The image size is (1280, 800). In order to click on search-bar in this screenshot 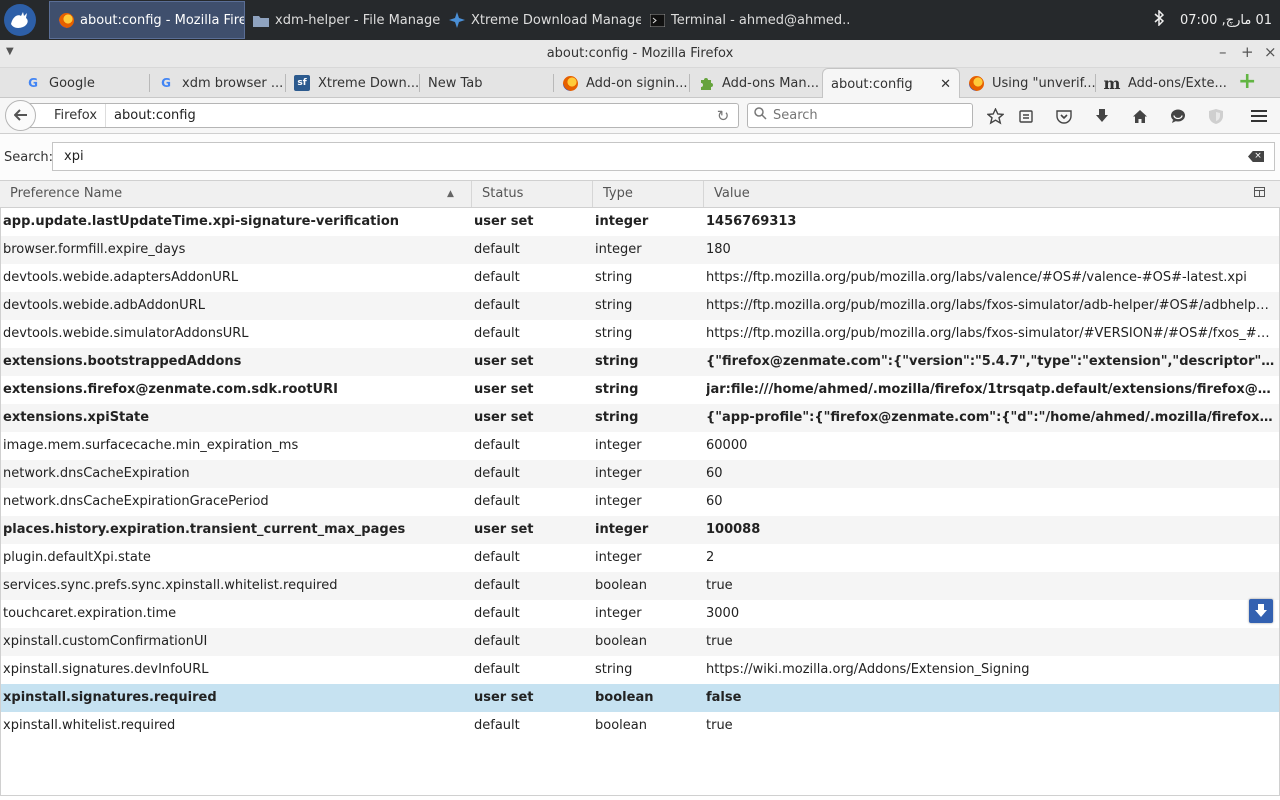, I will do `click(860, 115)`.